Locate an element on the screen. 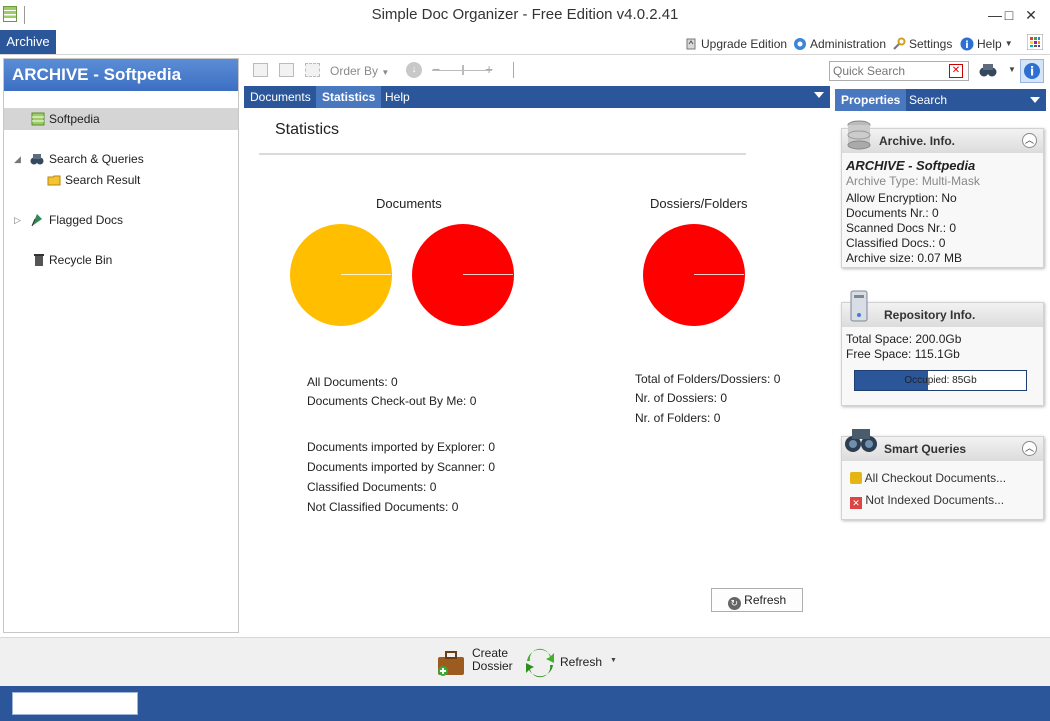 The height and width of the screenshot is (721, 1050). search-binoculars-icon is located at coordinates (988, 70).